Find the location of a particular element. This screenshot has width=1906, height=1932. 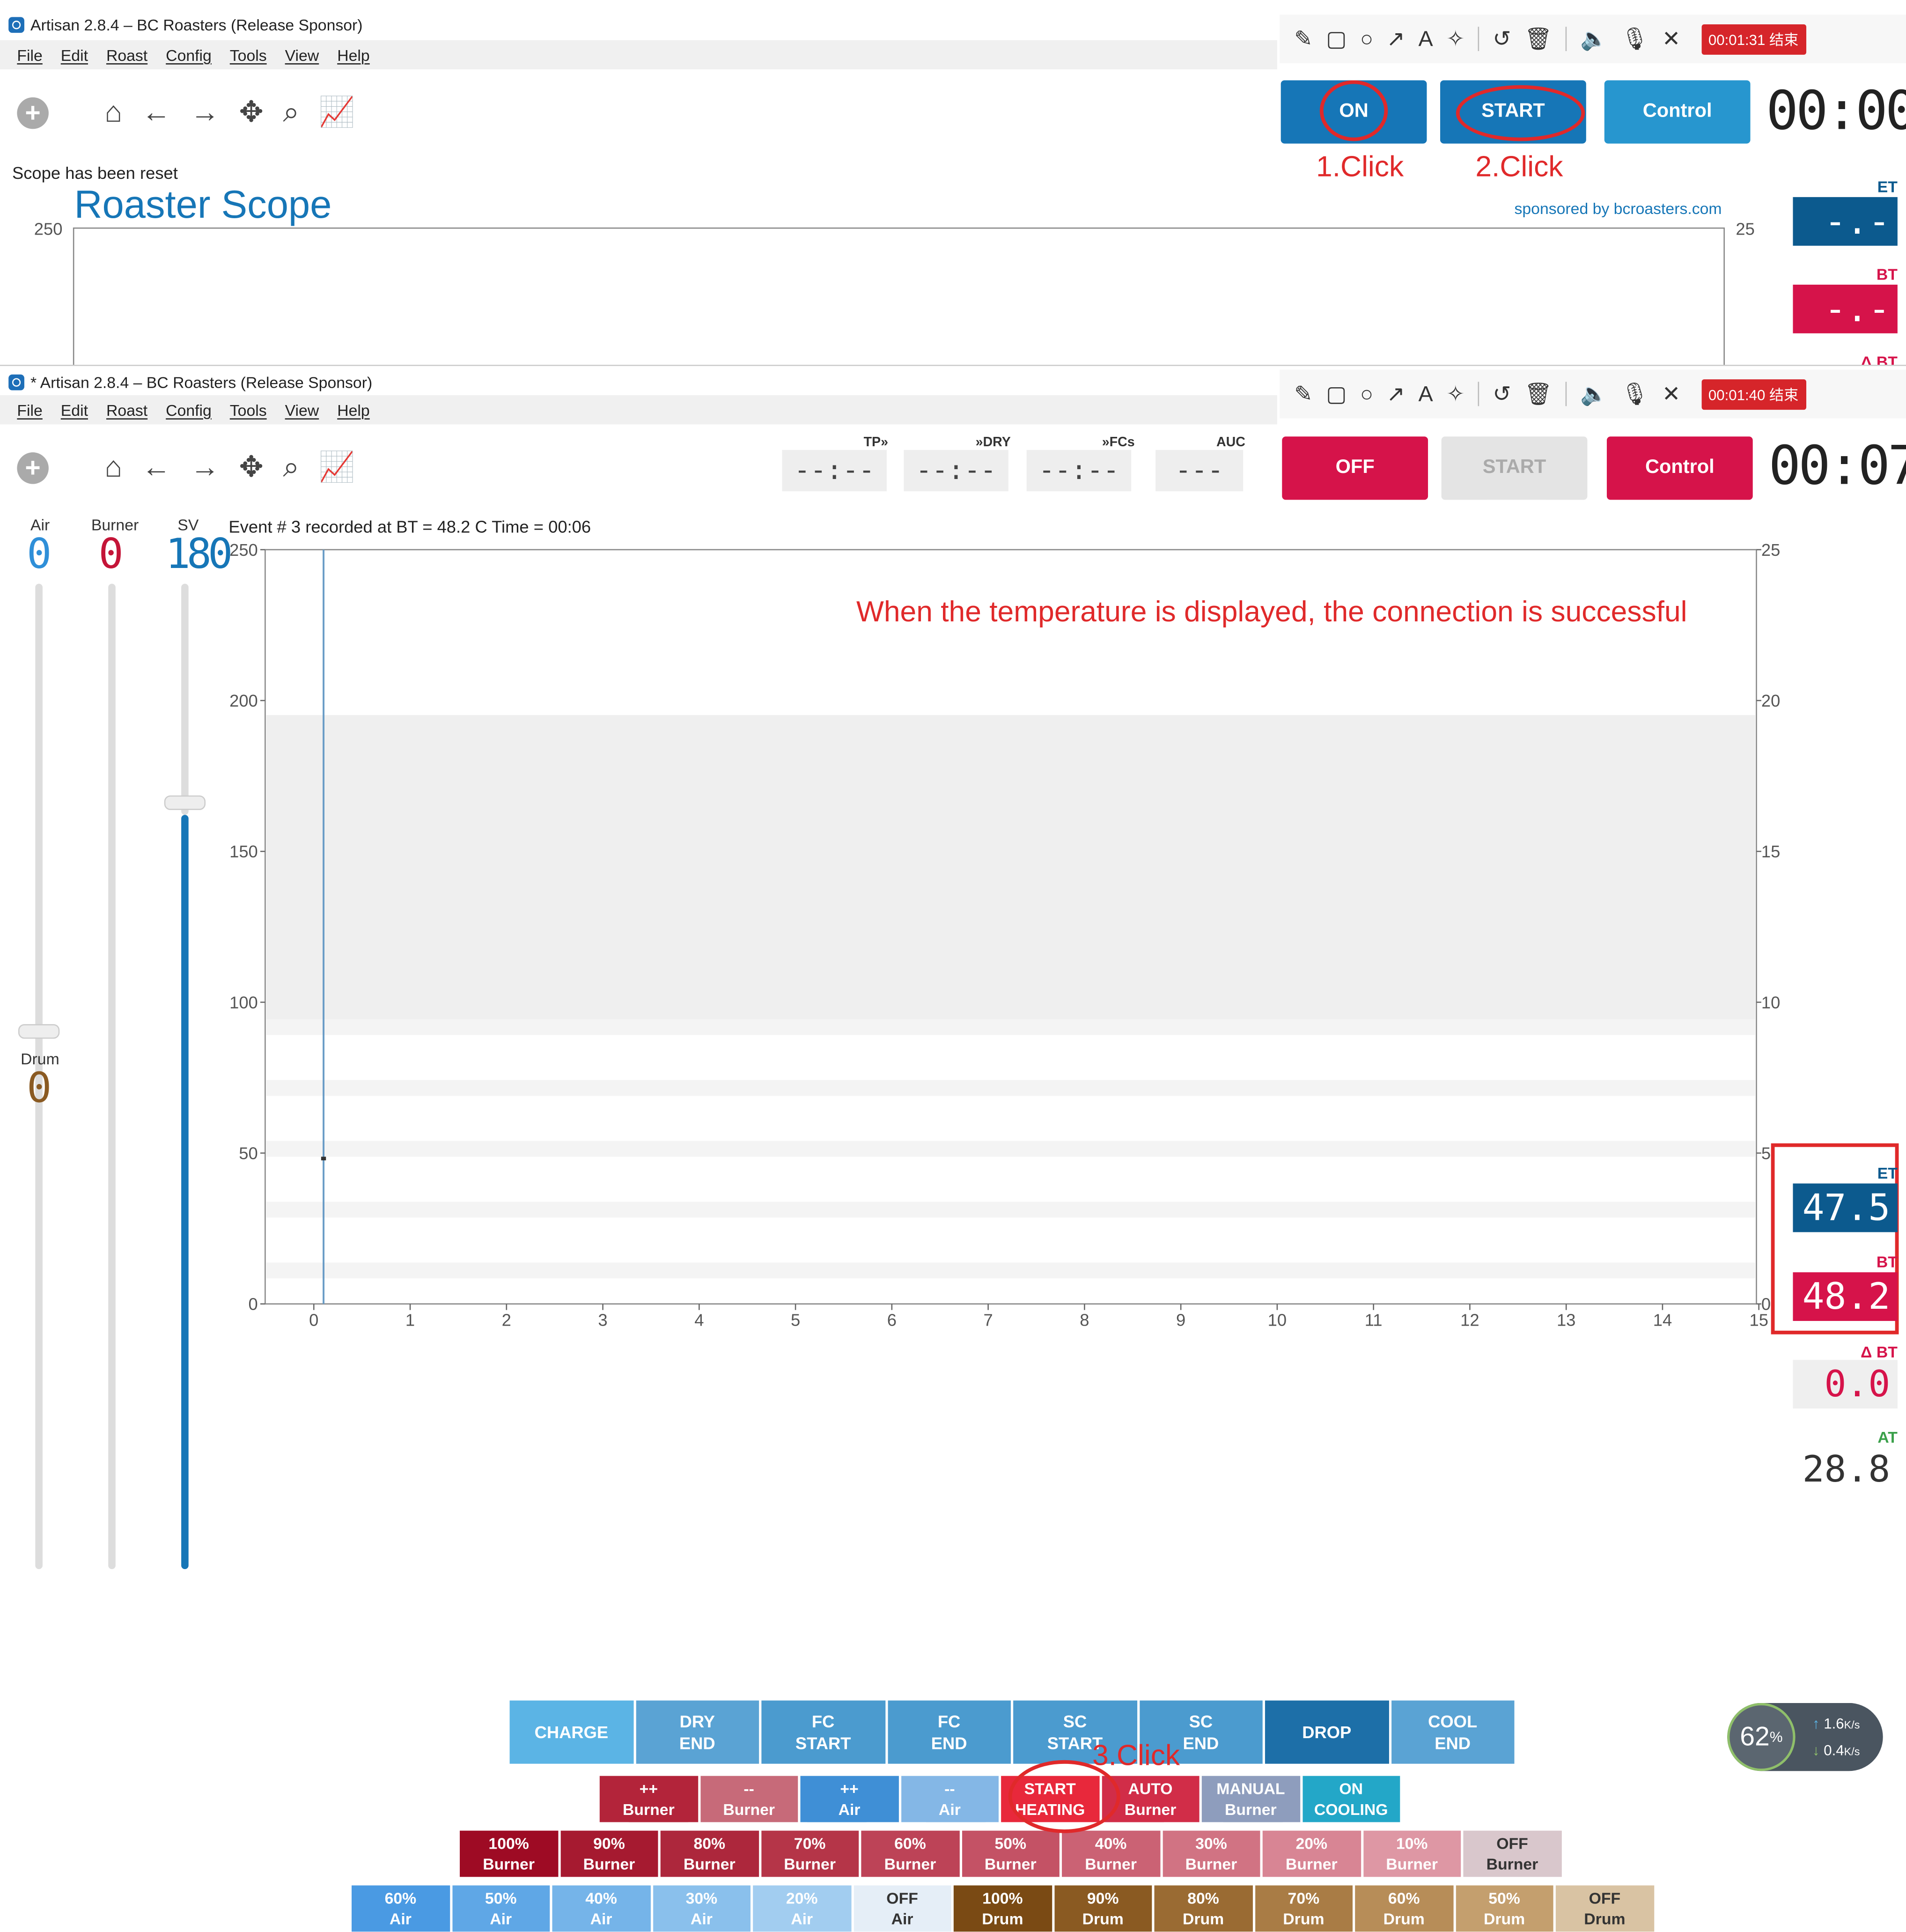

20-burner-button: 20% Burner is located at coordinates (1311, 1853).